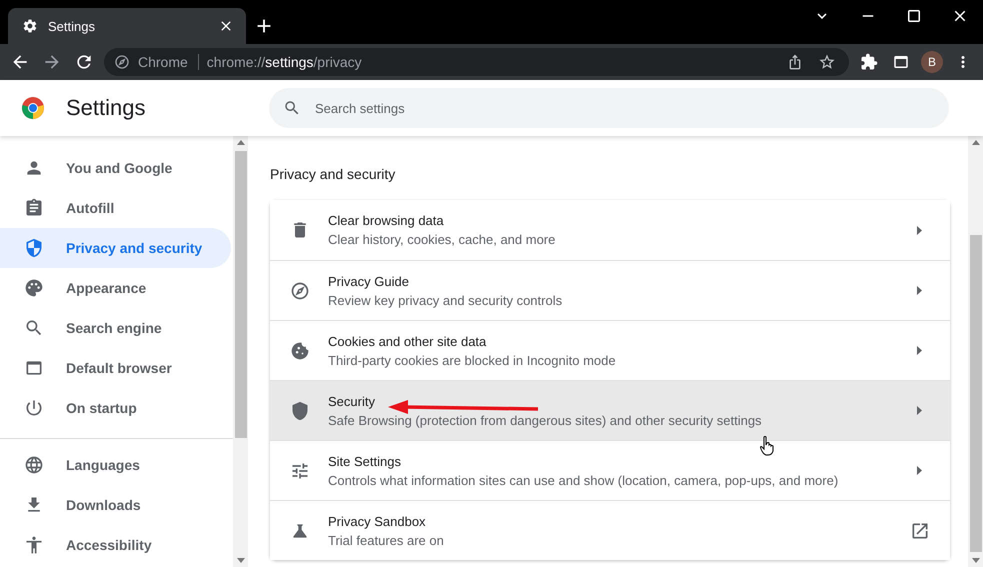  Describe the element at coordinates (122, 62) in the screenshot. I see `site-info-icon` at that location.